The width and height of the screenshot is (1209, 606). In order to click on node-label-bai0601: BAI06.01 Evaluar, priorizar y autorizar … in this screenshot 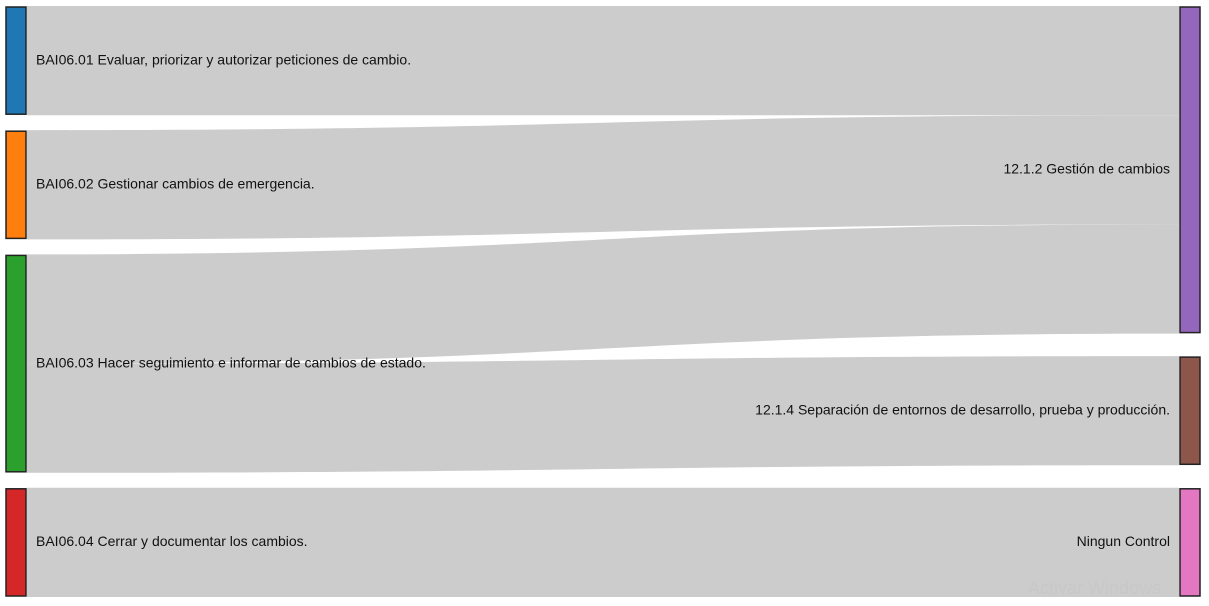, I will do `click(223, 59)`.